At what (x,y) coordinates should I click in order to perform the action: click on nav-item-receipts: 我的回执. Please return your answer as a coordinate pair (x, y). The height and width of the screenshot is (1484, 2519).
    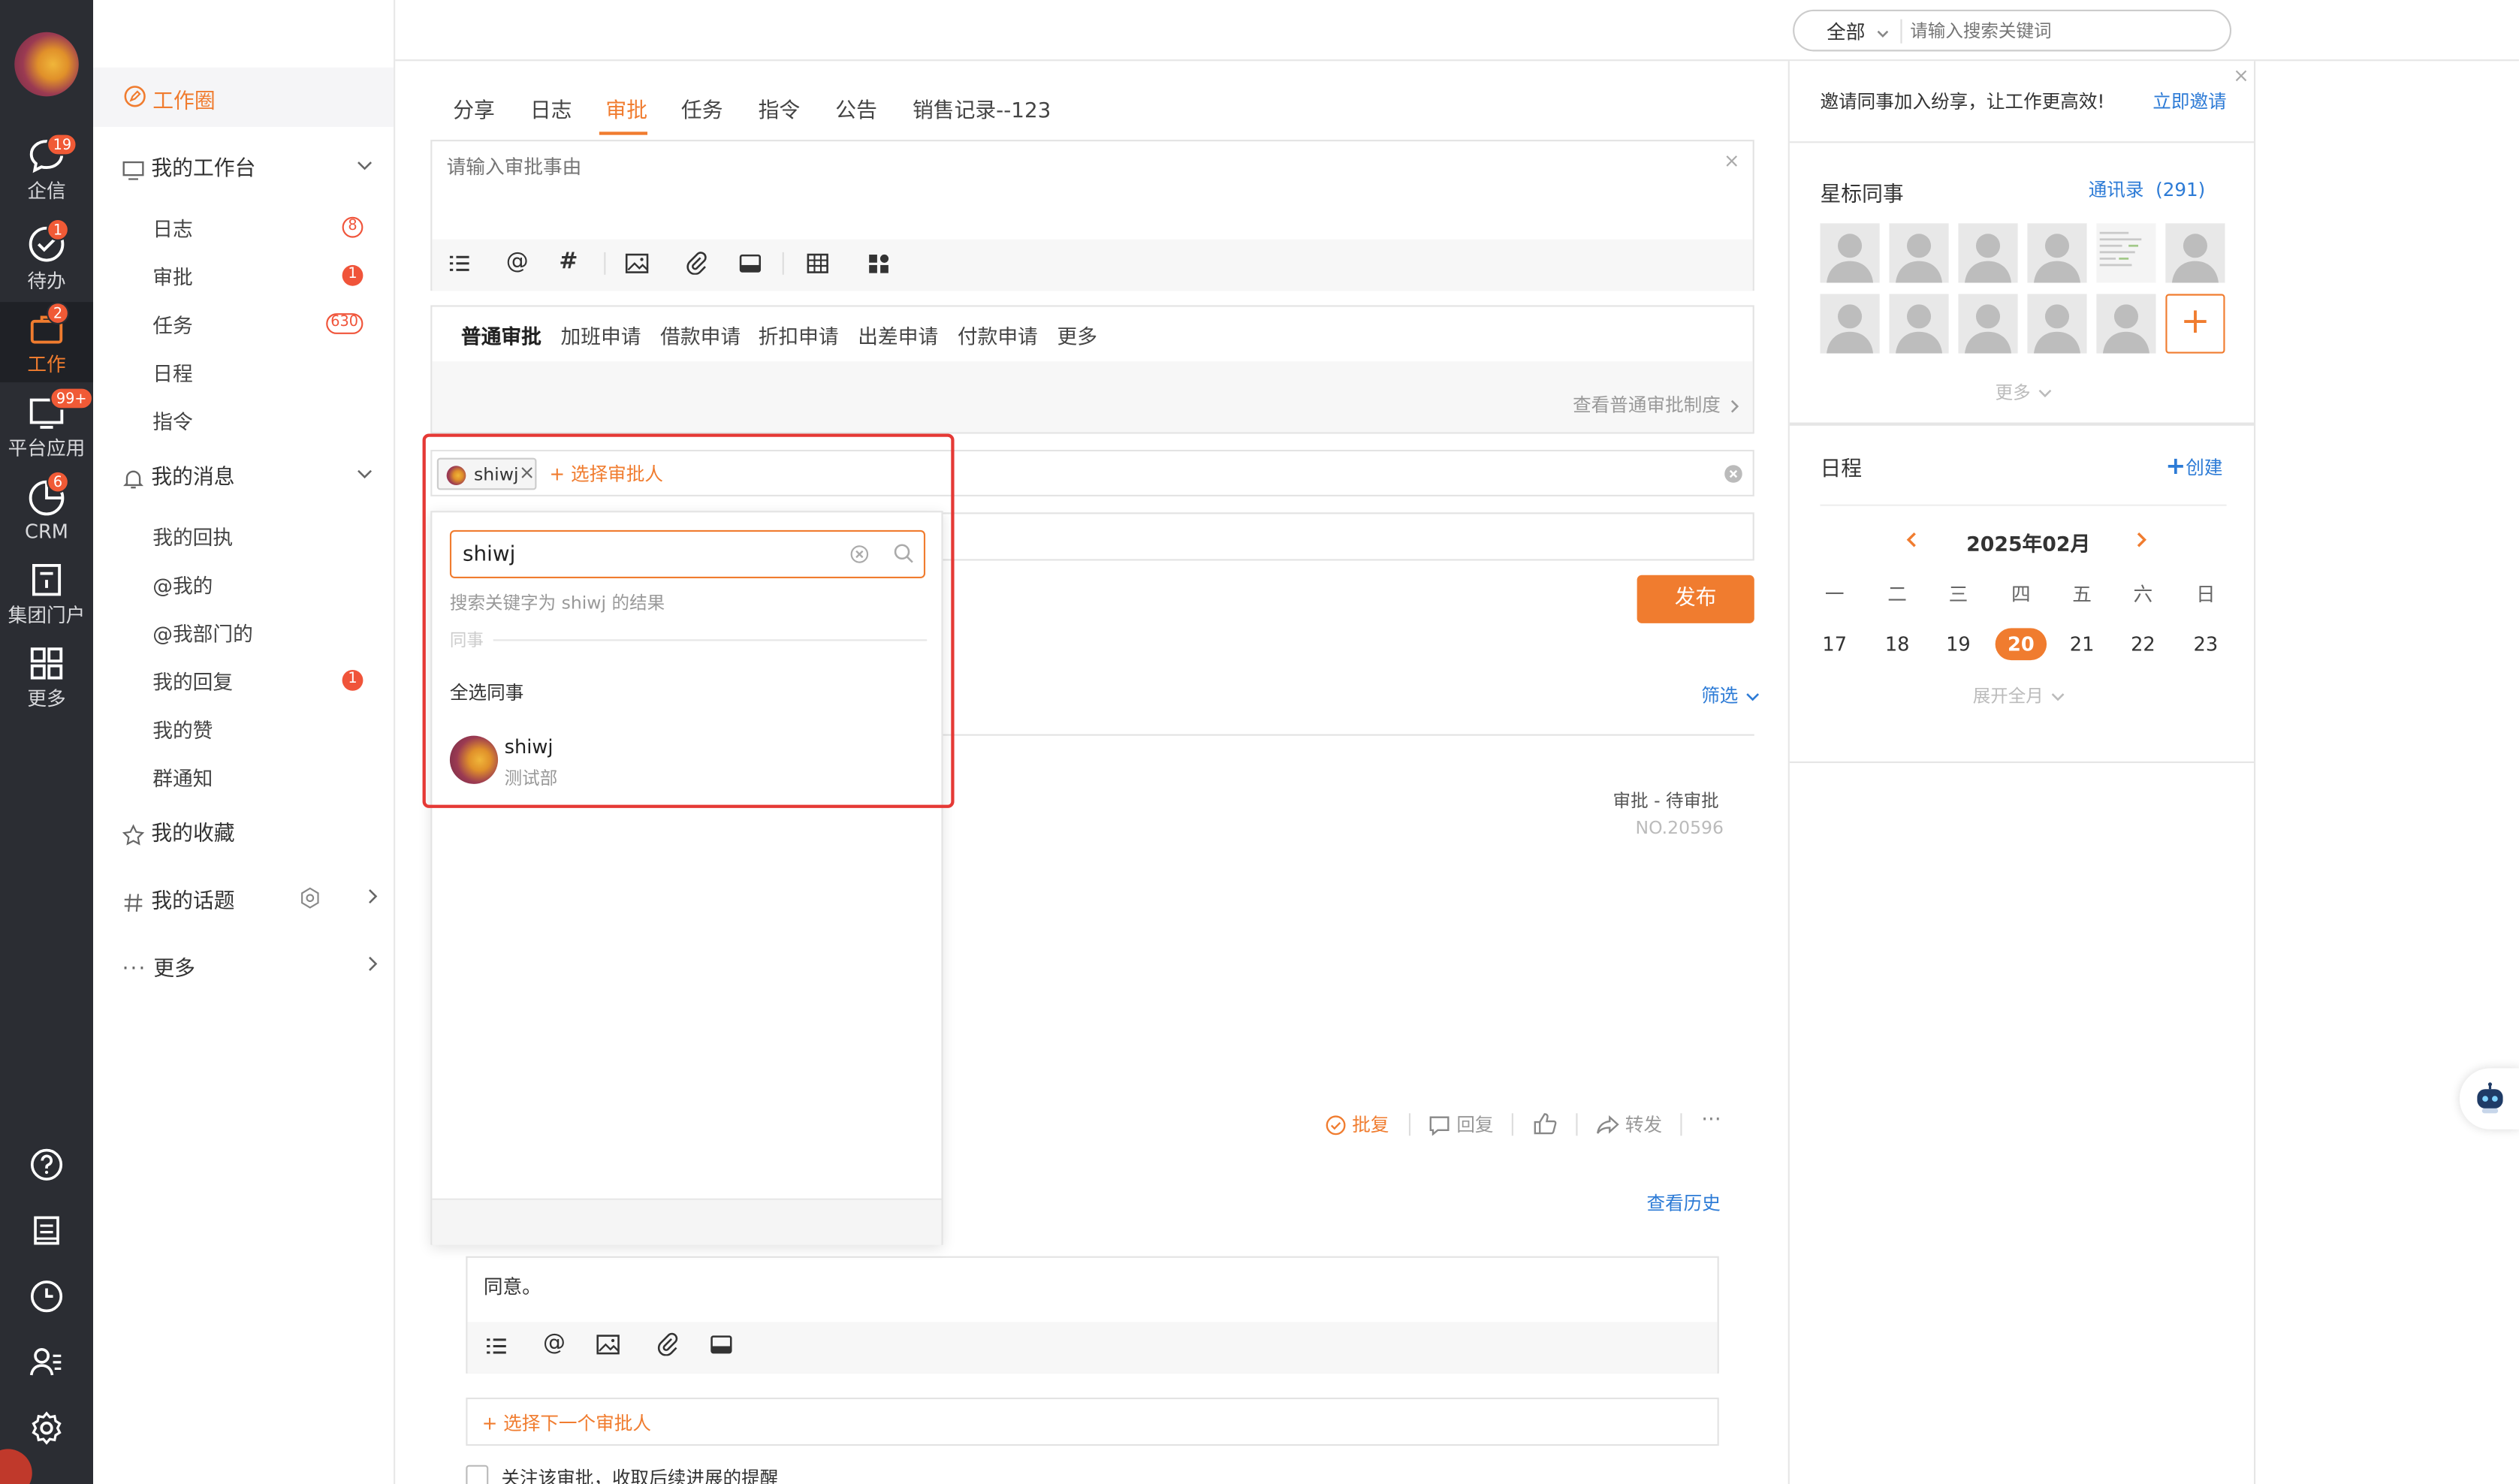
    Looking at the image, I should click on (192, 535).